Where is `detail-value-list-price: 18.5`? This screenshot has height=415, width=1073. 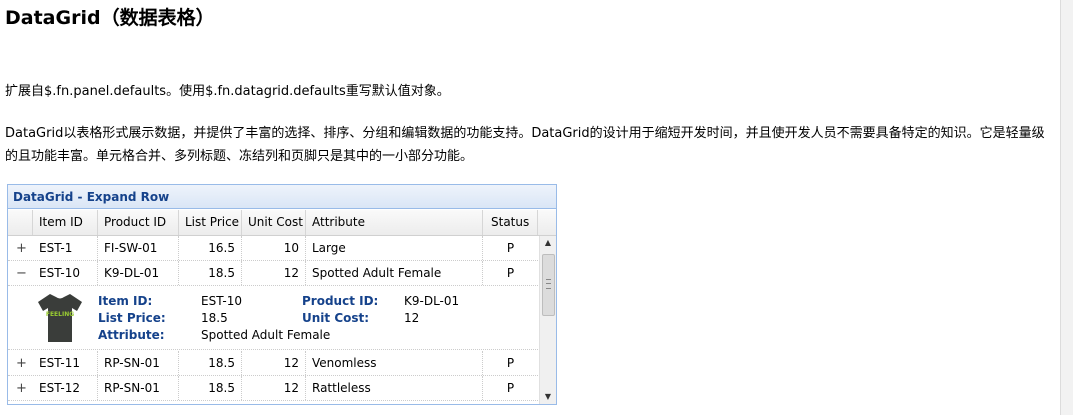 detail-value-list-price: 18.5 is located at coordinates (214, 318).